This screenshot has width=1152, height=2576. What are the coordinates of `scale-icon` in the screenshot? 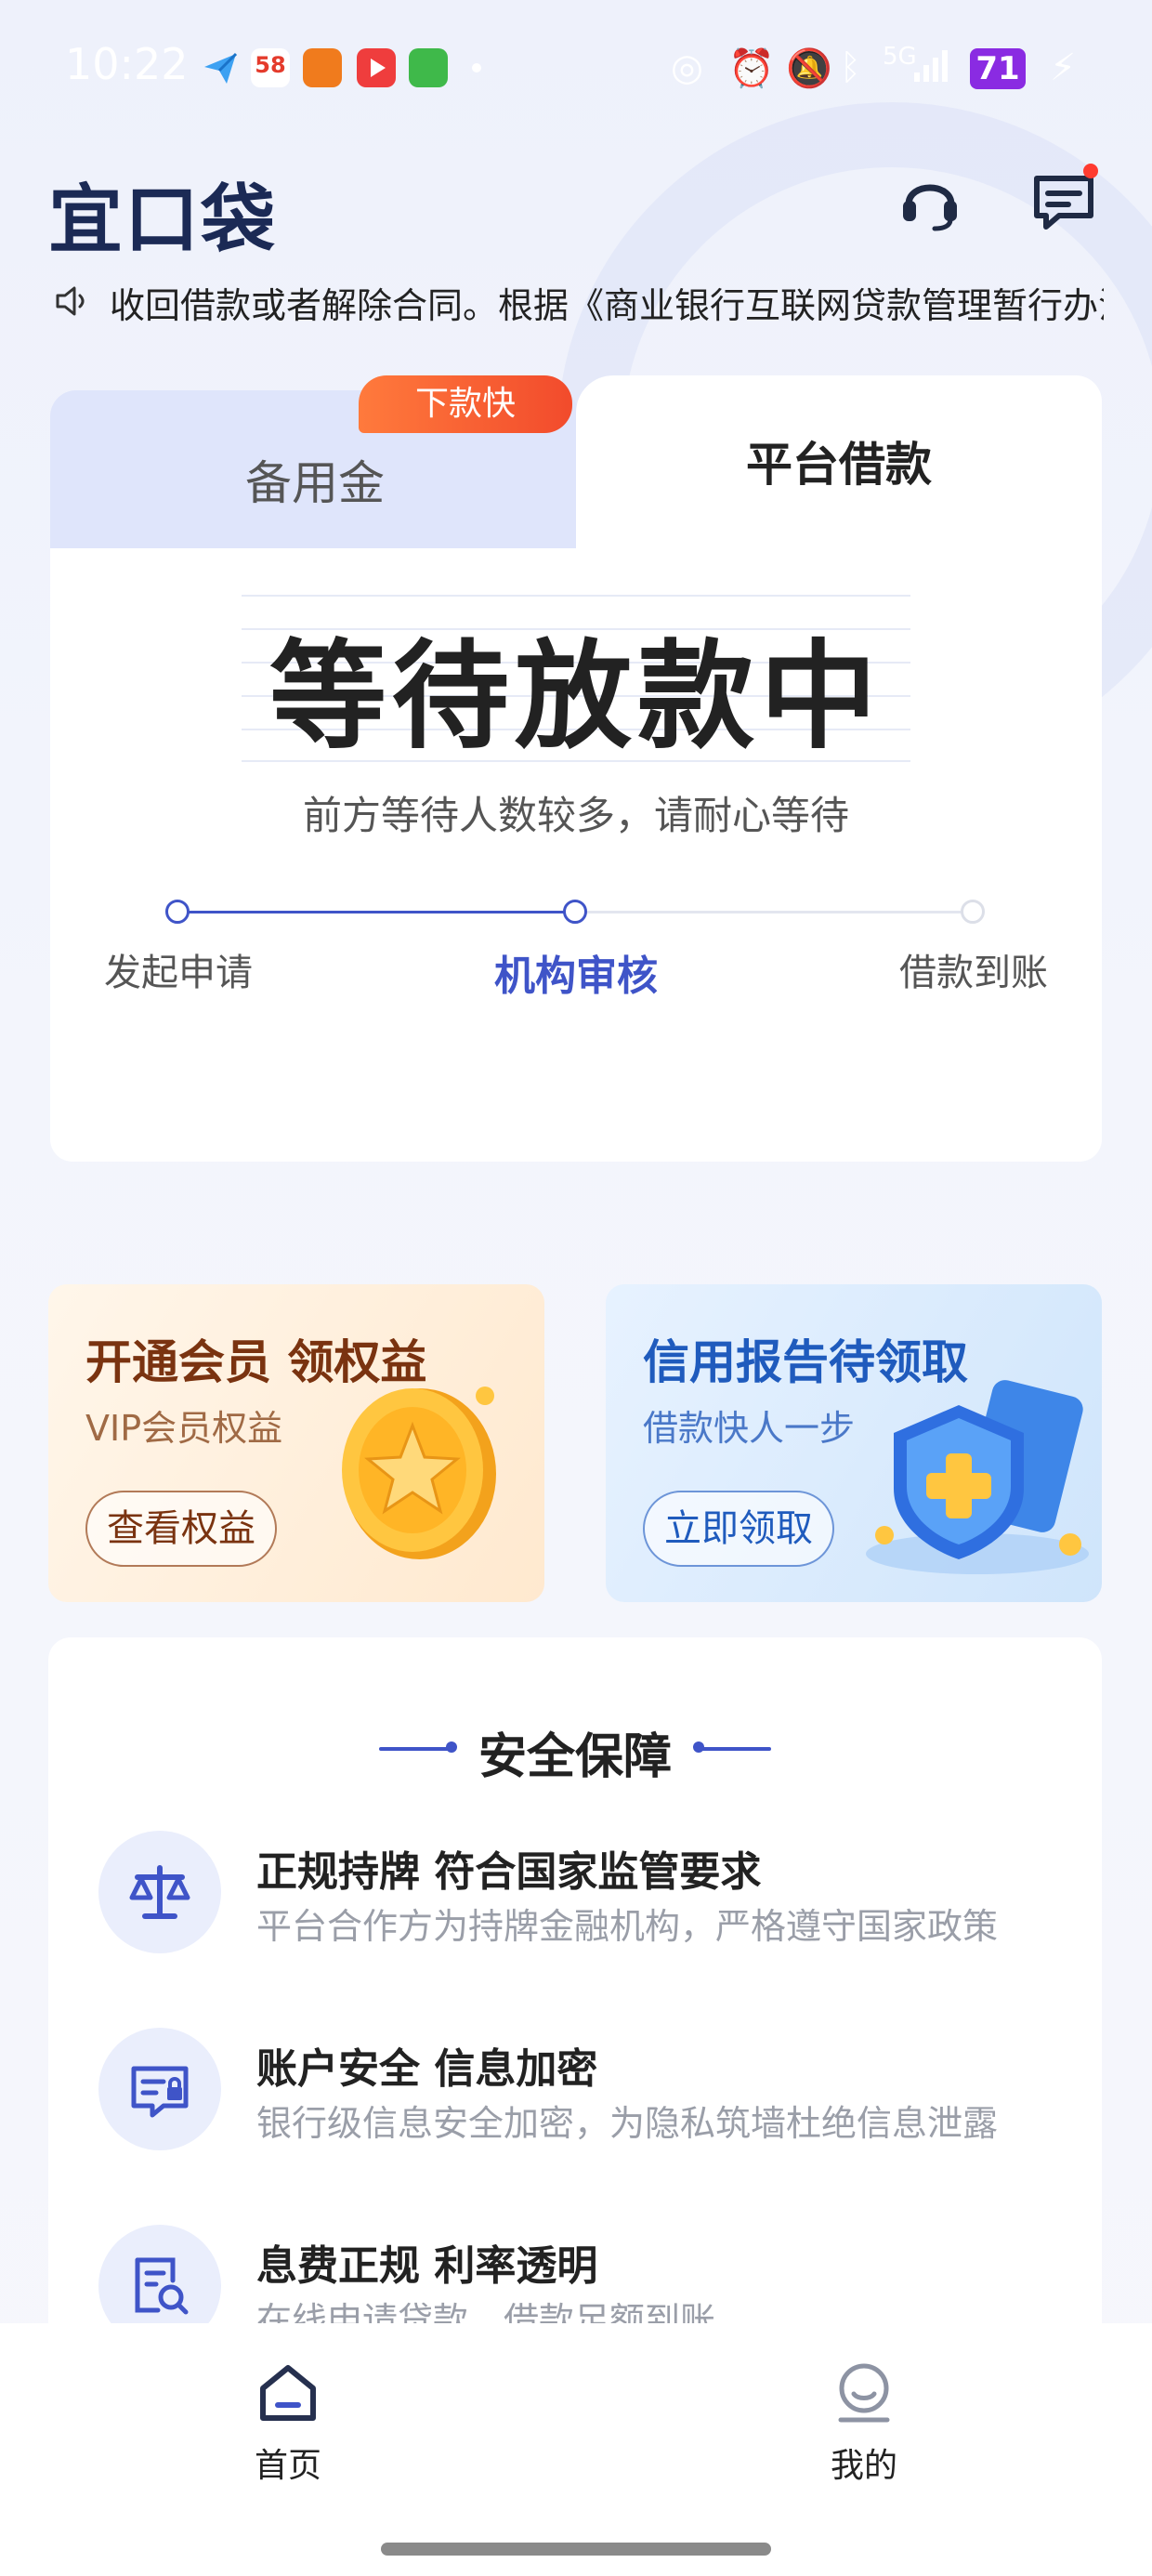 It's located at (159, 1892).